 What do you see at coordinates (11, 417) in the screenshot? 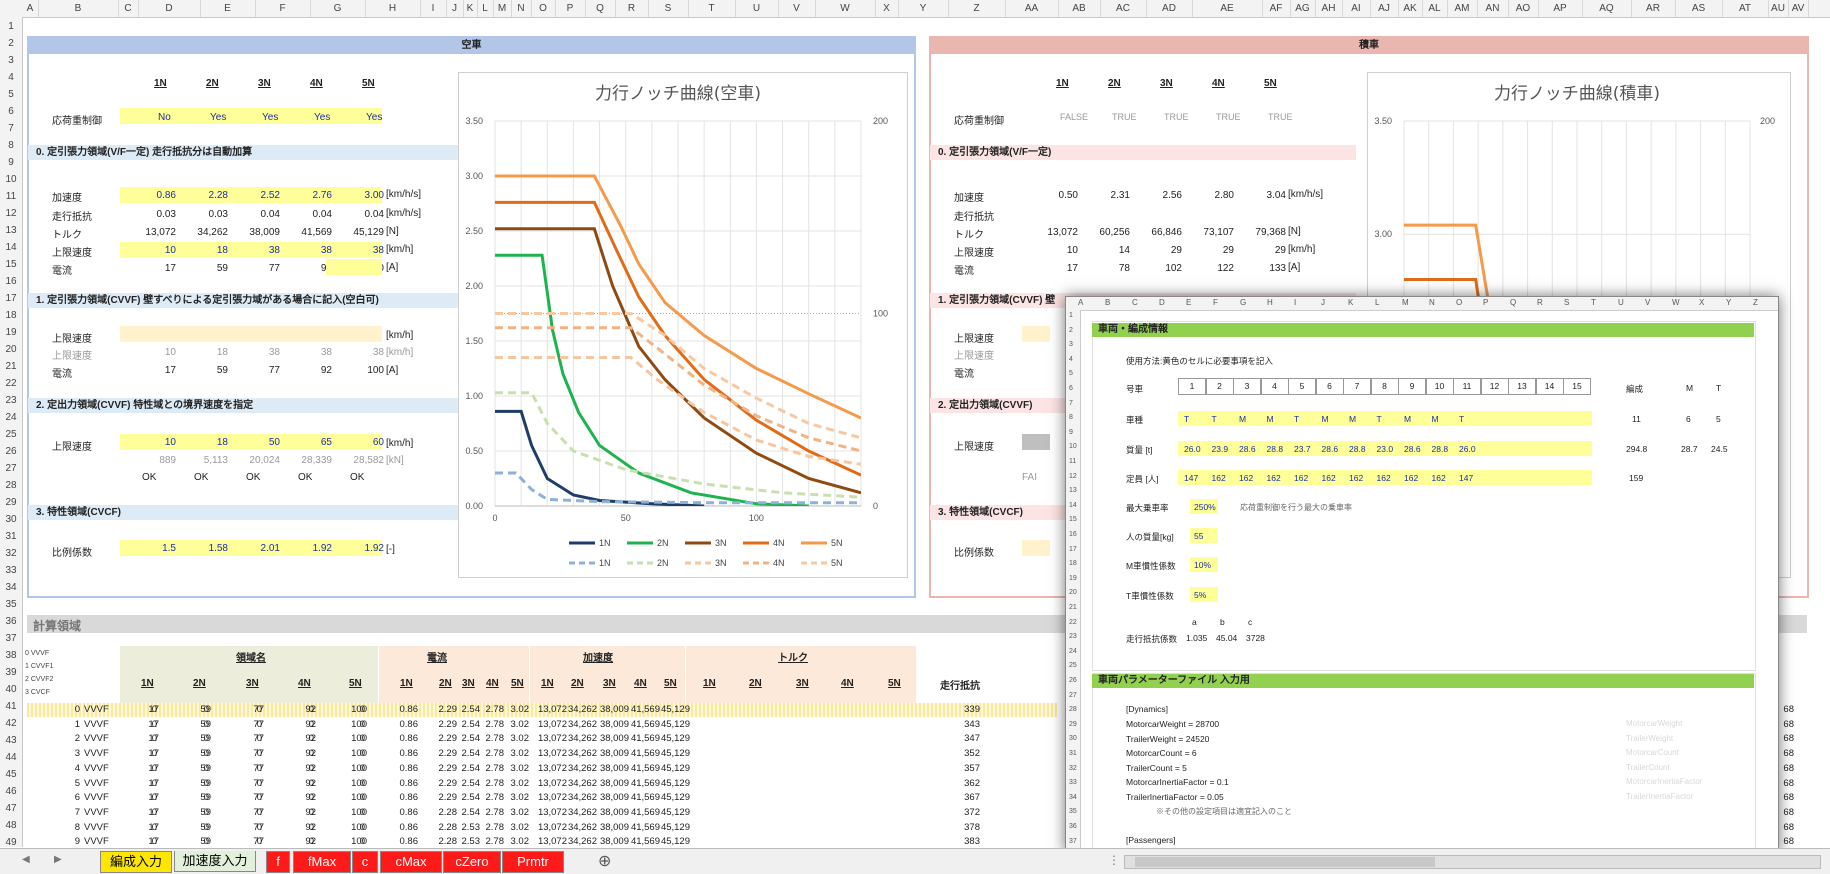
I see `row-header-24: 24` at bounding box center [11, 417].